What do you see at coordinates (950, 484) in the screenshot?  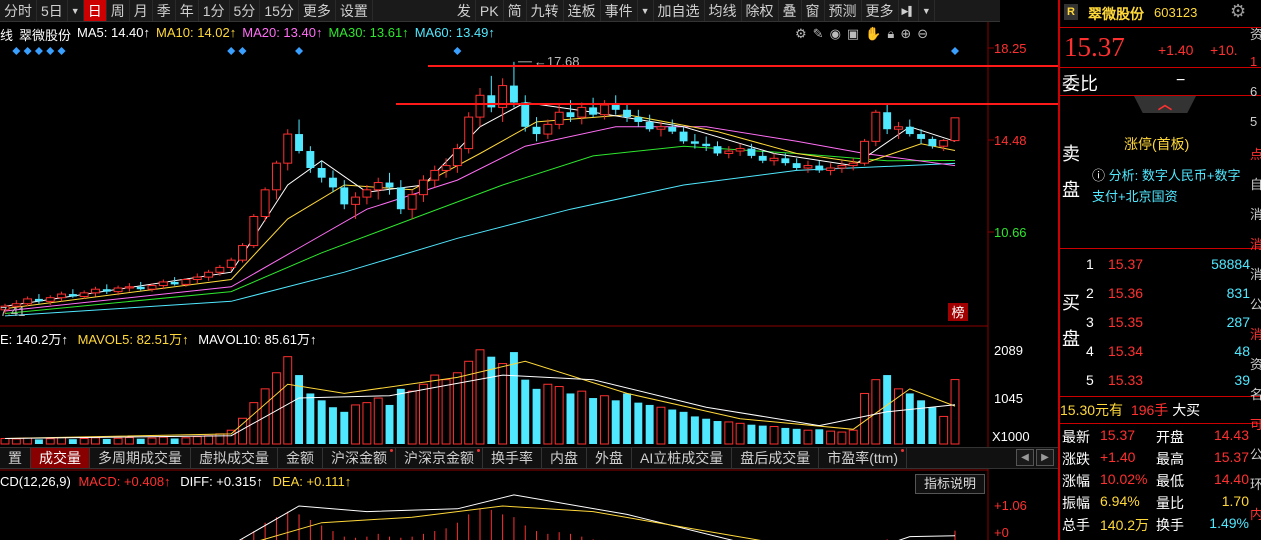 I see `indicator-help-button: 指标说明` at bounding box center [950, 484].